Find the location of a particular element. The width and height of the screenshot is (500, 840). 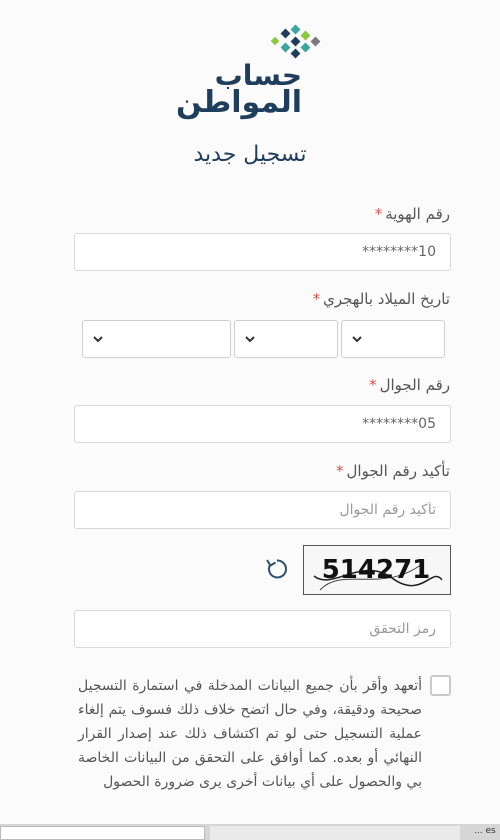

status-bar-text: ... es is located at coordinates (485, 831).